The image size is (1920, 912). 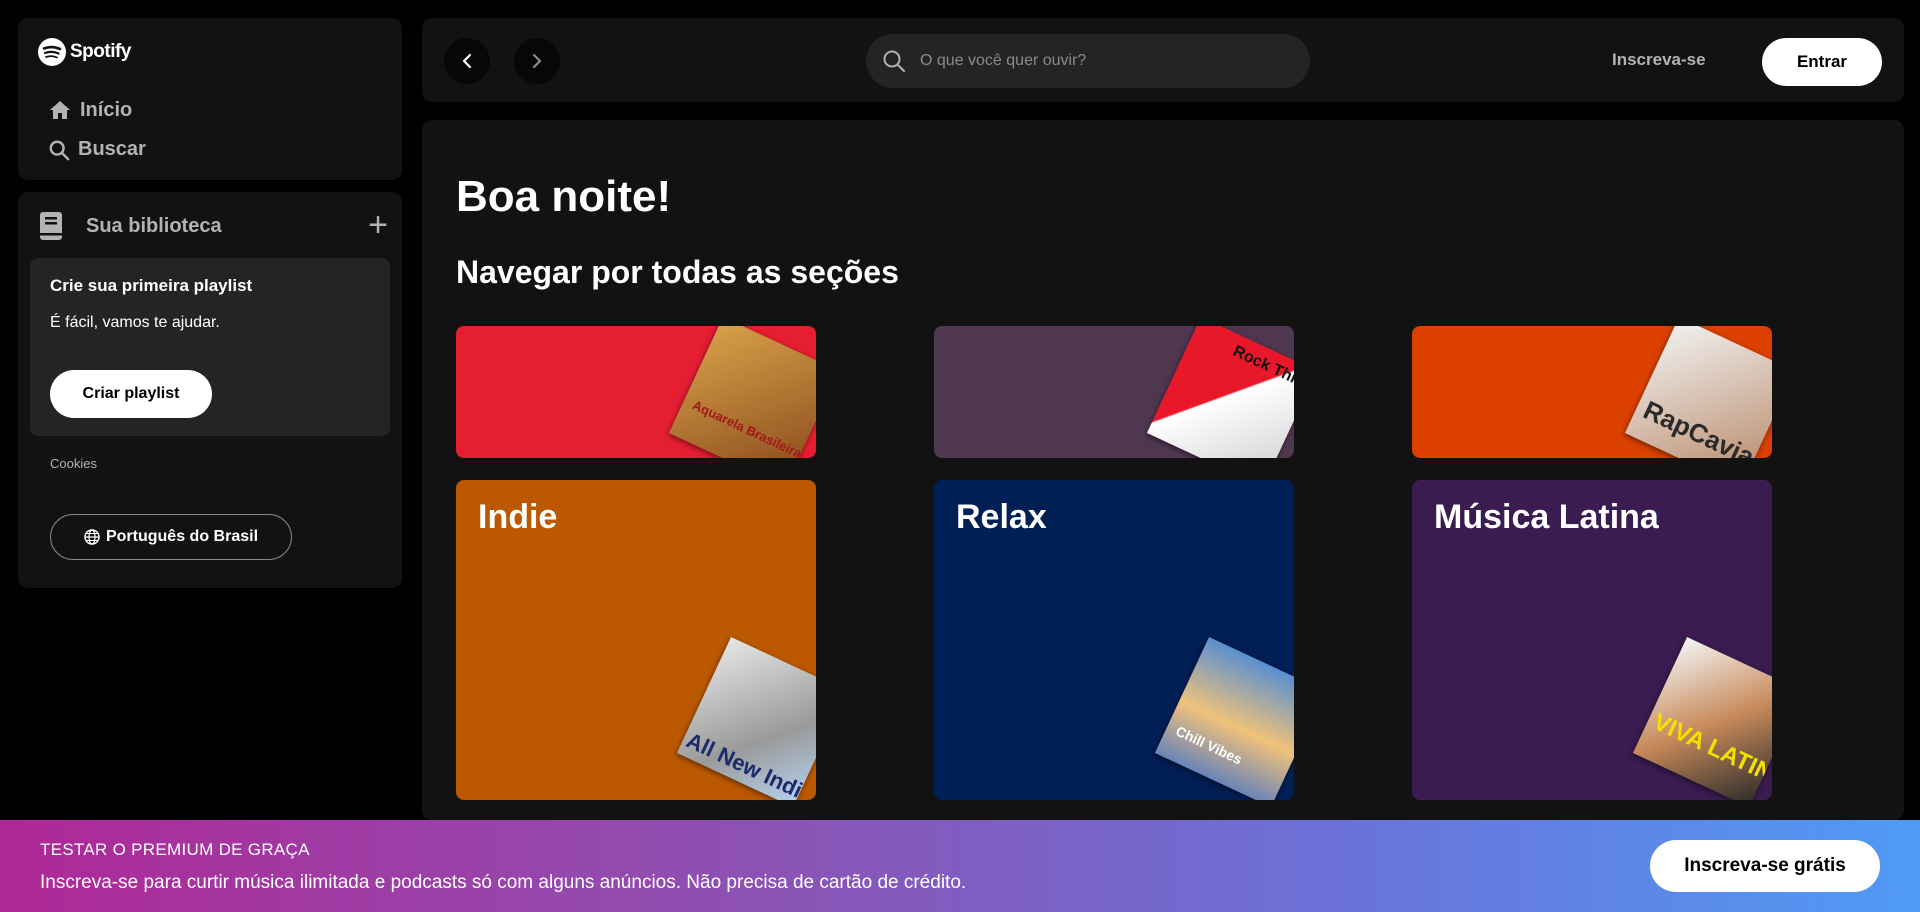 What do you see at coordinates (564, 196) in the screenshot?
I see `greeting-heading: Boa noite!` at bounding box center [564, 196].